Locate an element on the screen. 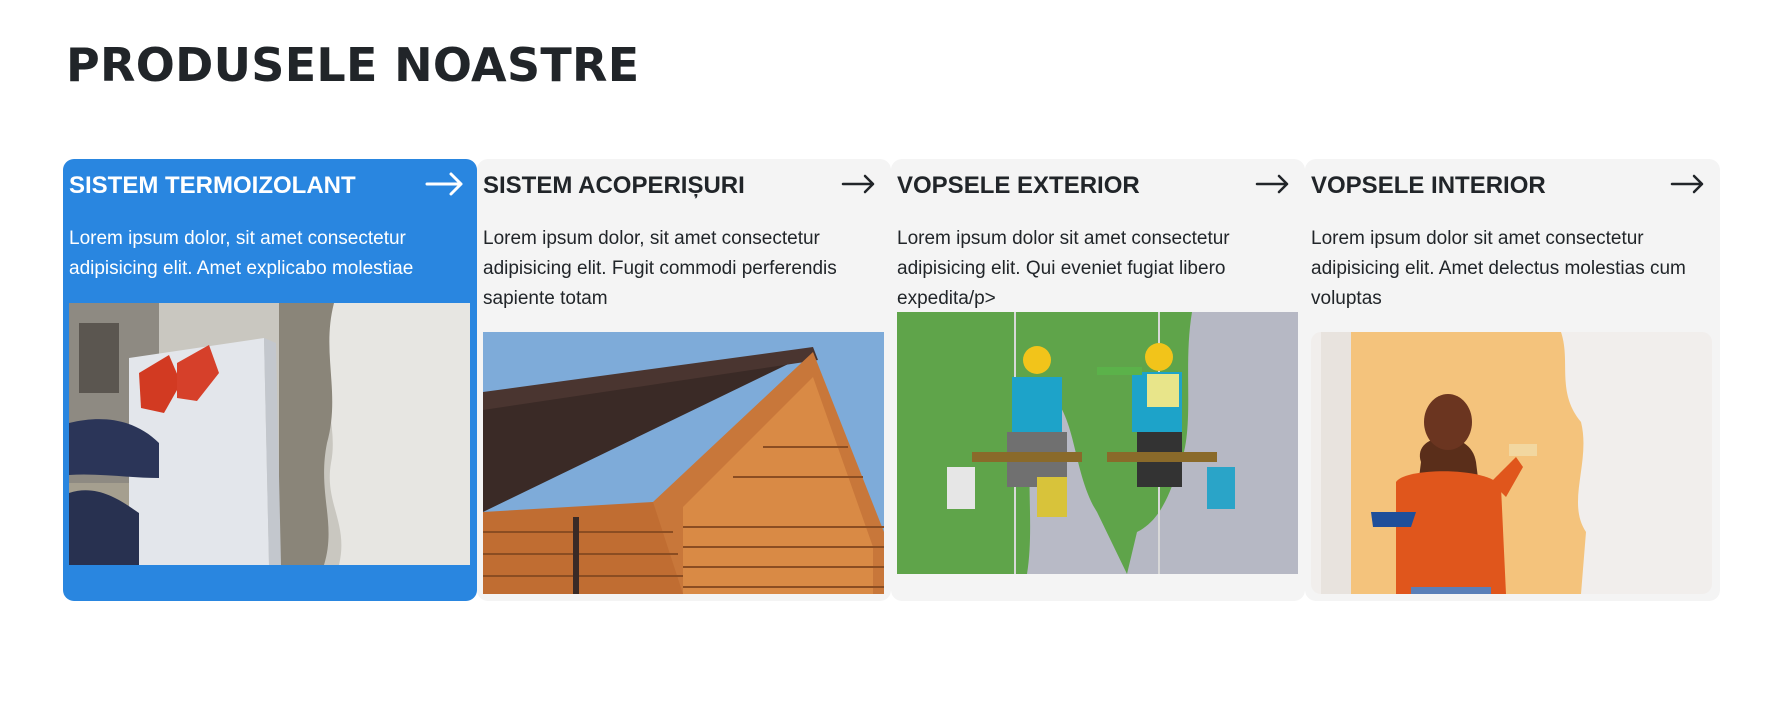  card-header: VOPSELE EXTERIOR is located at coordinates (1095, 184).